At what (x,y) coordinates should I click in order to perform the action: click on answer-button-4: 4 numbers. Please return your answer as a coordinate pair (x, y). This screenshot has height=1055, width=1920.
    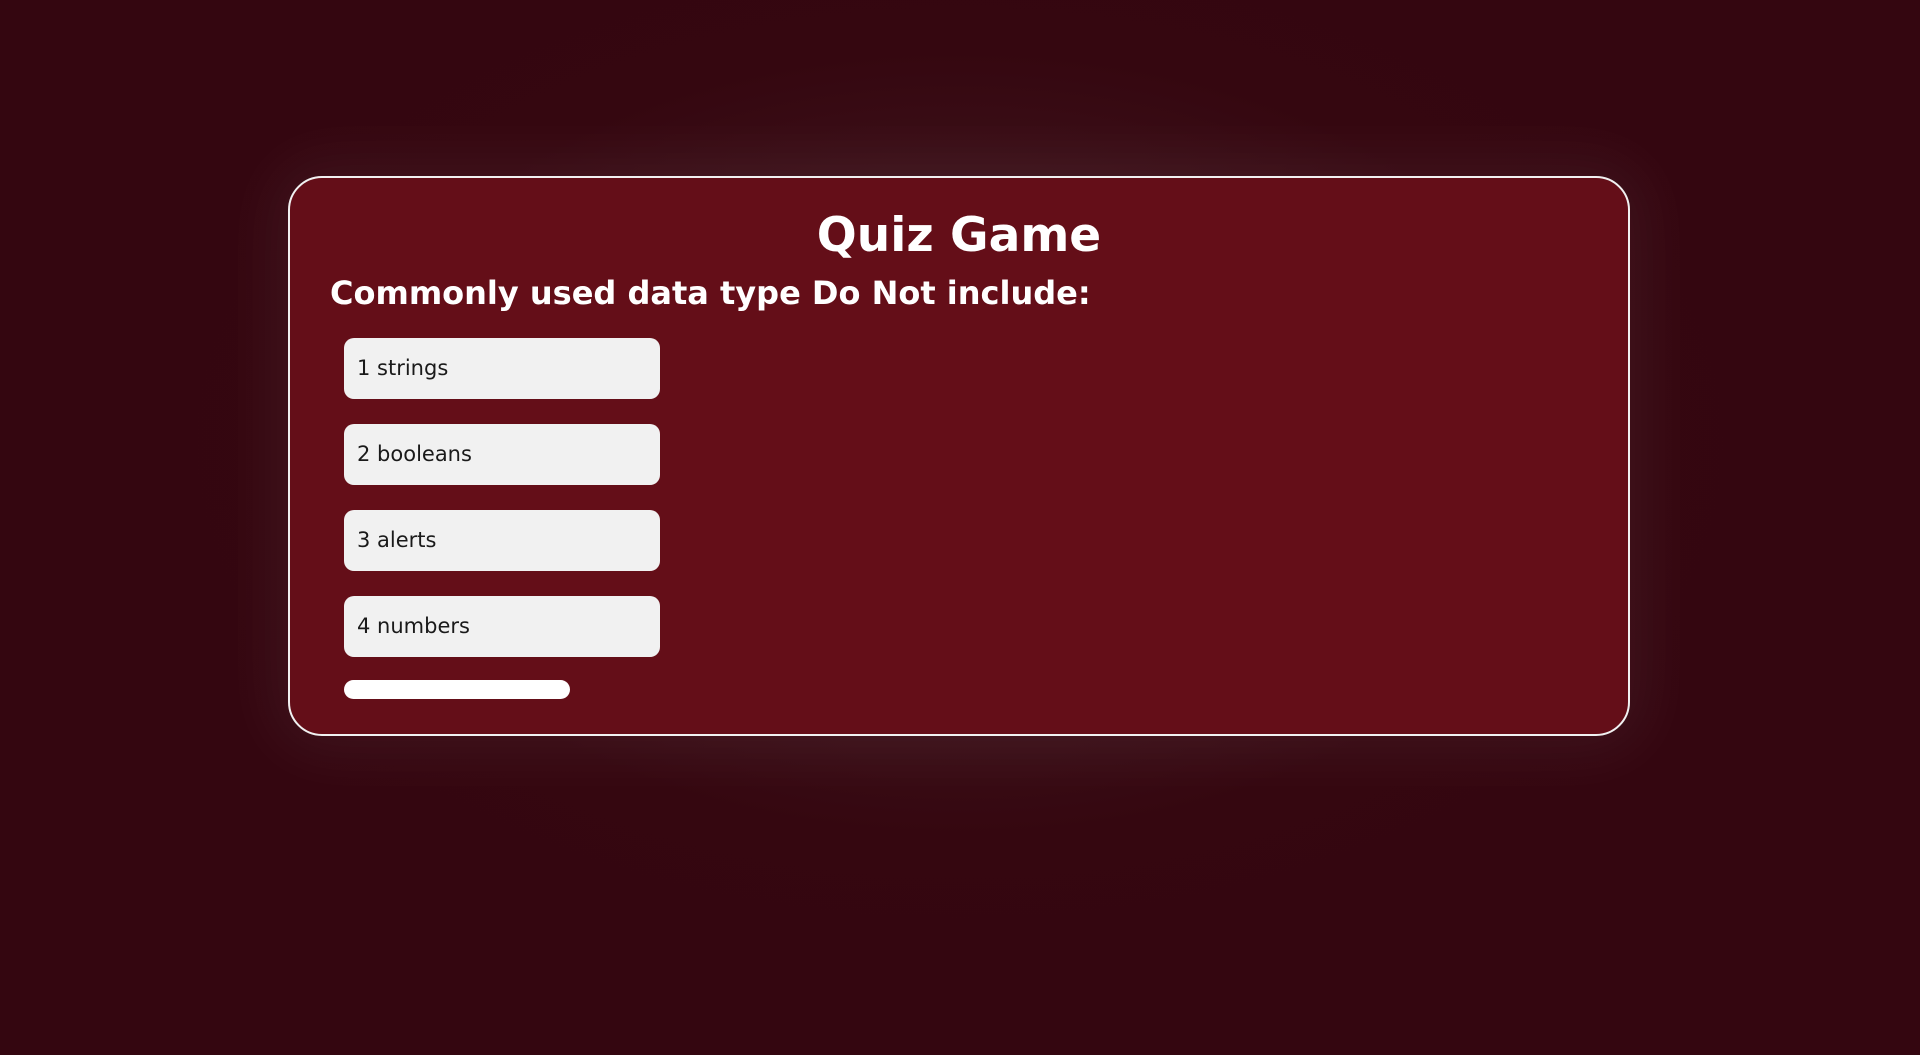
    Looking at the image, I should click on (502, 626).